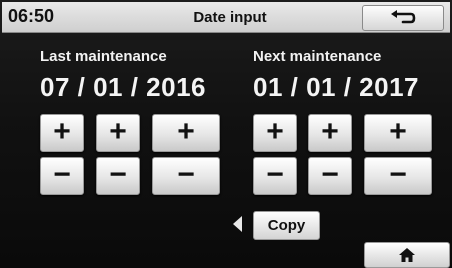  Describe the element at coordinates (230, 17) in the screenshot. I see `page-title: Date input` at that location.